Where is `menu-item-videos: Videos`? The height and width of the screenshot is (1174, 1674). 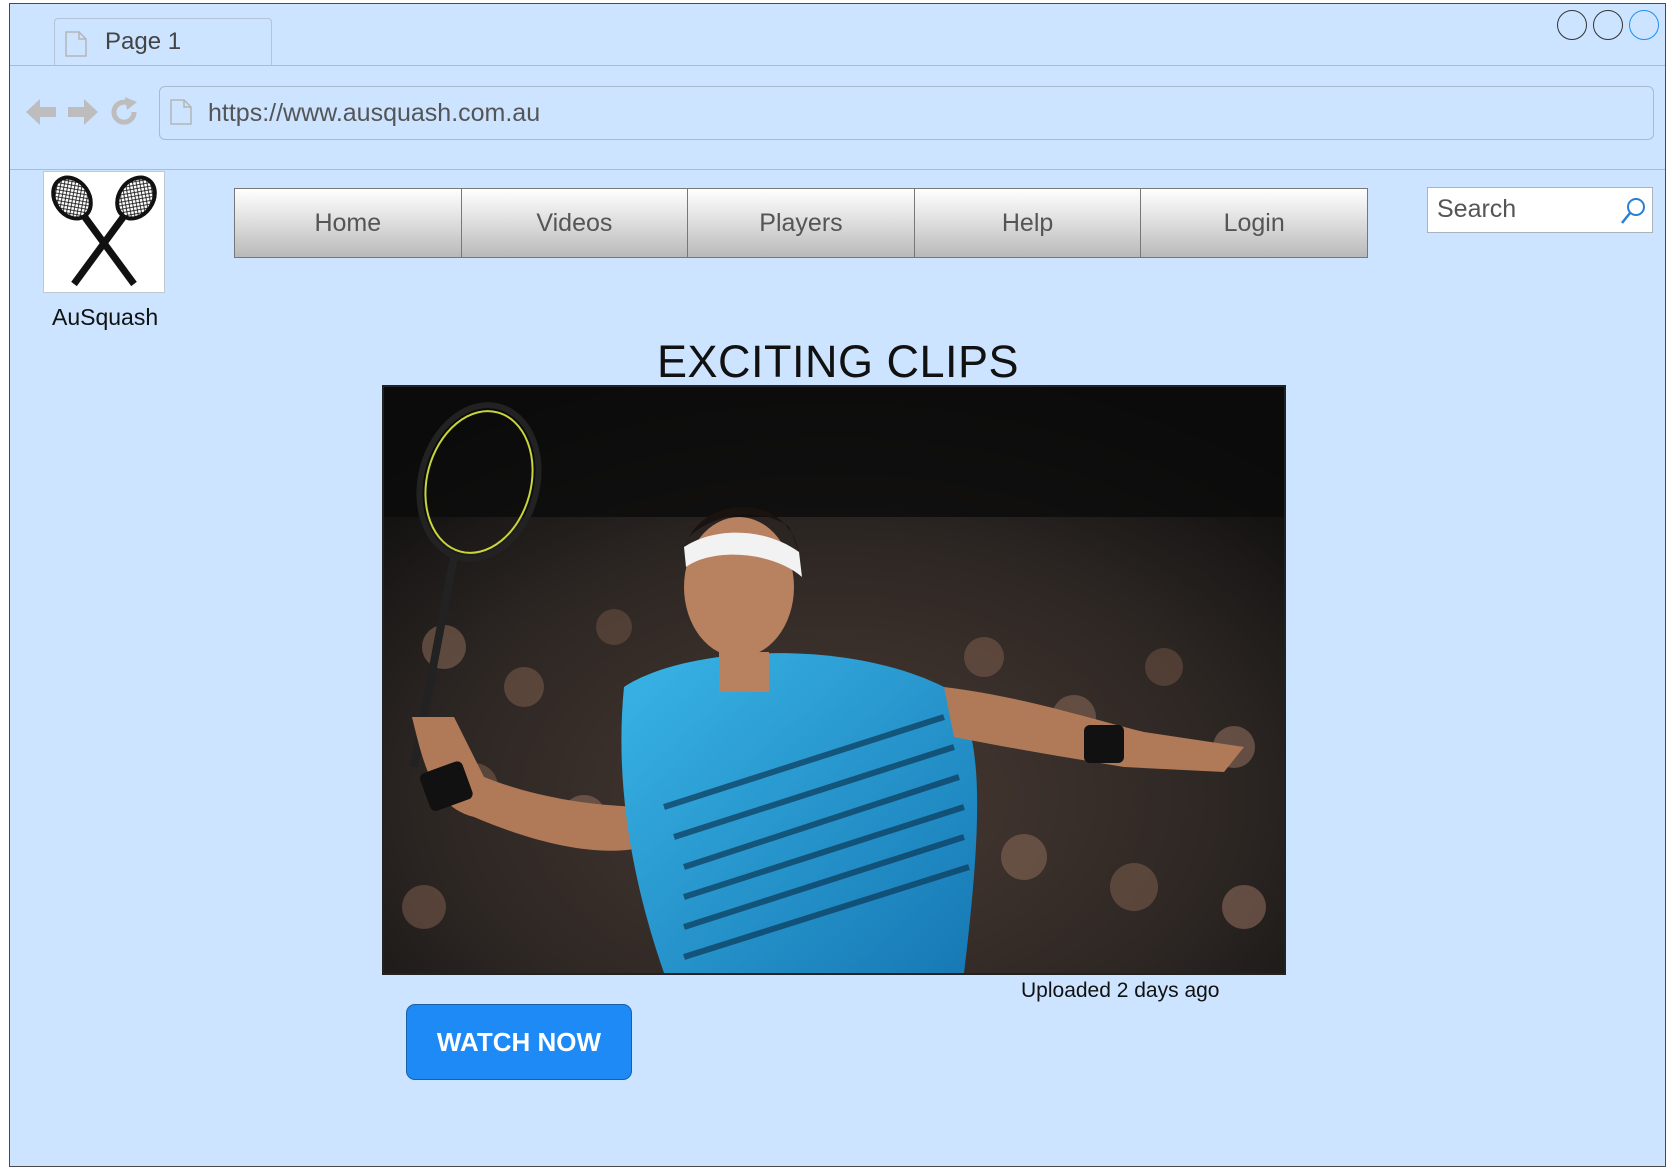 menu-item-videos: Videos is located at coordinates (575, 223).